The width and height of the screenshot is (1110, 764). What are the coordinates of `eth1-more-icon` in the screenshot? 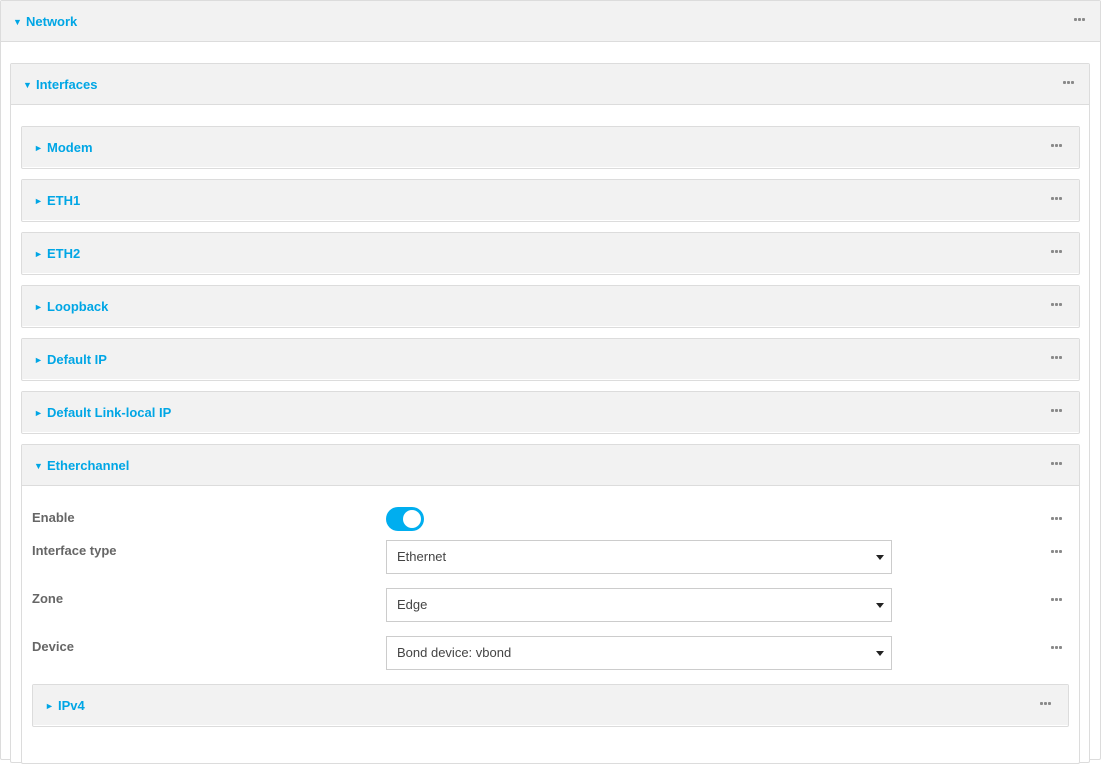 It's located at (1057, 199).